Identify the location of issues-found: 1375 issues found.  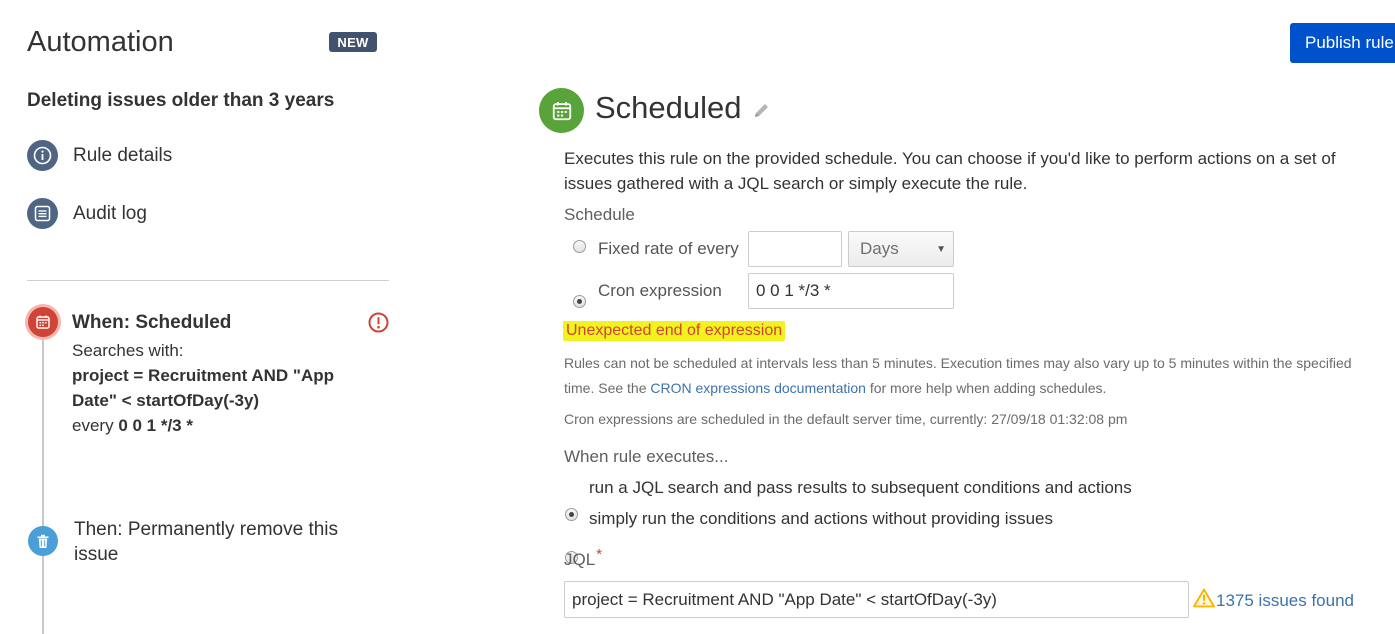
(1273, 600).